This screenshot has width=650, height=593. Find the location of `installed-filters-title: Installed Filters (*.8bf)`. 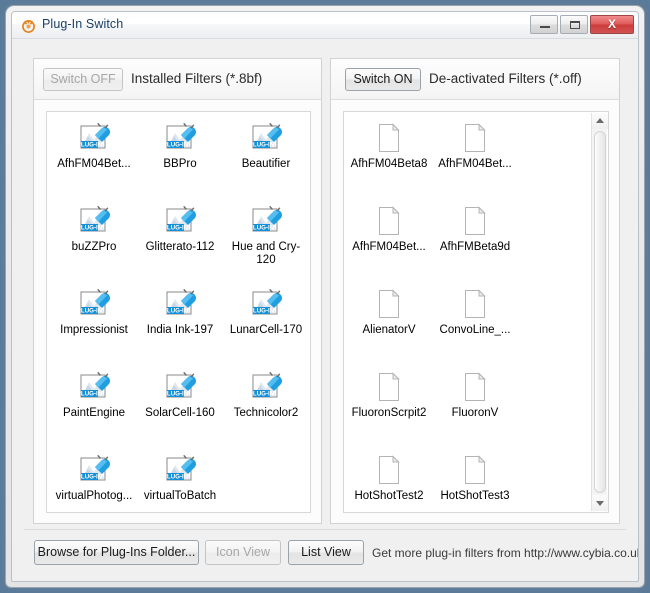

installed-filters-title: Installed Filters (*.8bf) is located at coordinates (197, 78).